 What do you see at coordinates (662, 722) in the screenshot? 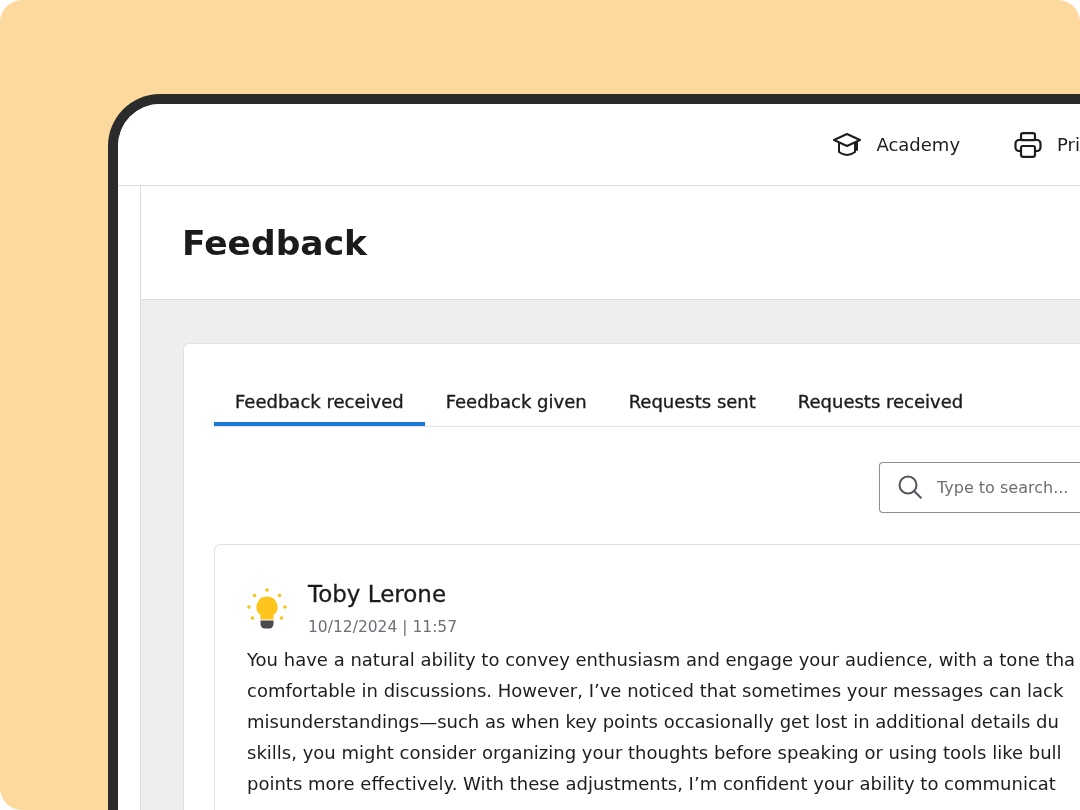
I see `feedback-text: You have a natural ability to convey enthusiasm and engage your audience, with a tone tha comfortable in discussions. However, I’ve noticed that sometimes your messages can lack misunderstandings—such as when key points occasionally get lost in additional details du skills, you might consider organizing your thoughts before speaking or using tools like bull points more effectively. With these adjustments, I’m confident your ability to communicat` at bounding box center [662, 722].